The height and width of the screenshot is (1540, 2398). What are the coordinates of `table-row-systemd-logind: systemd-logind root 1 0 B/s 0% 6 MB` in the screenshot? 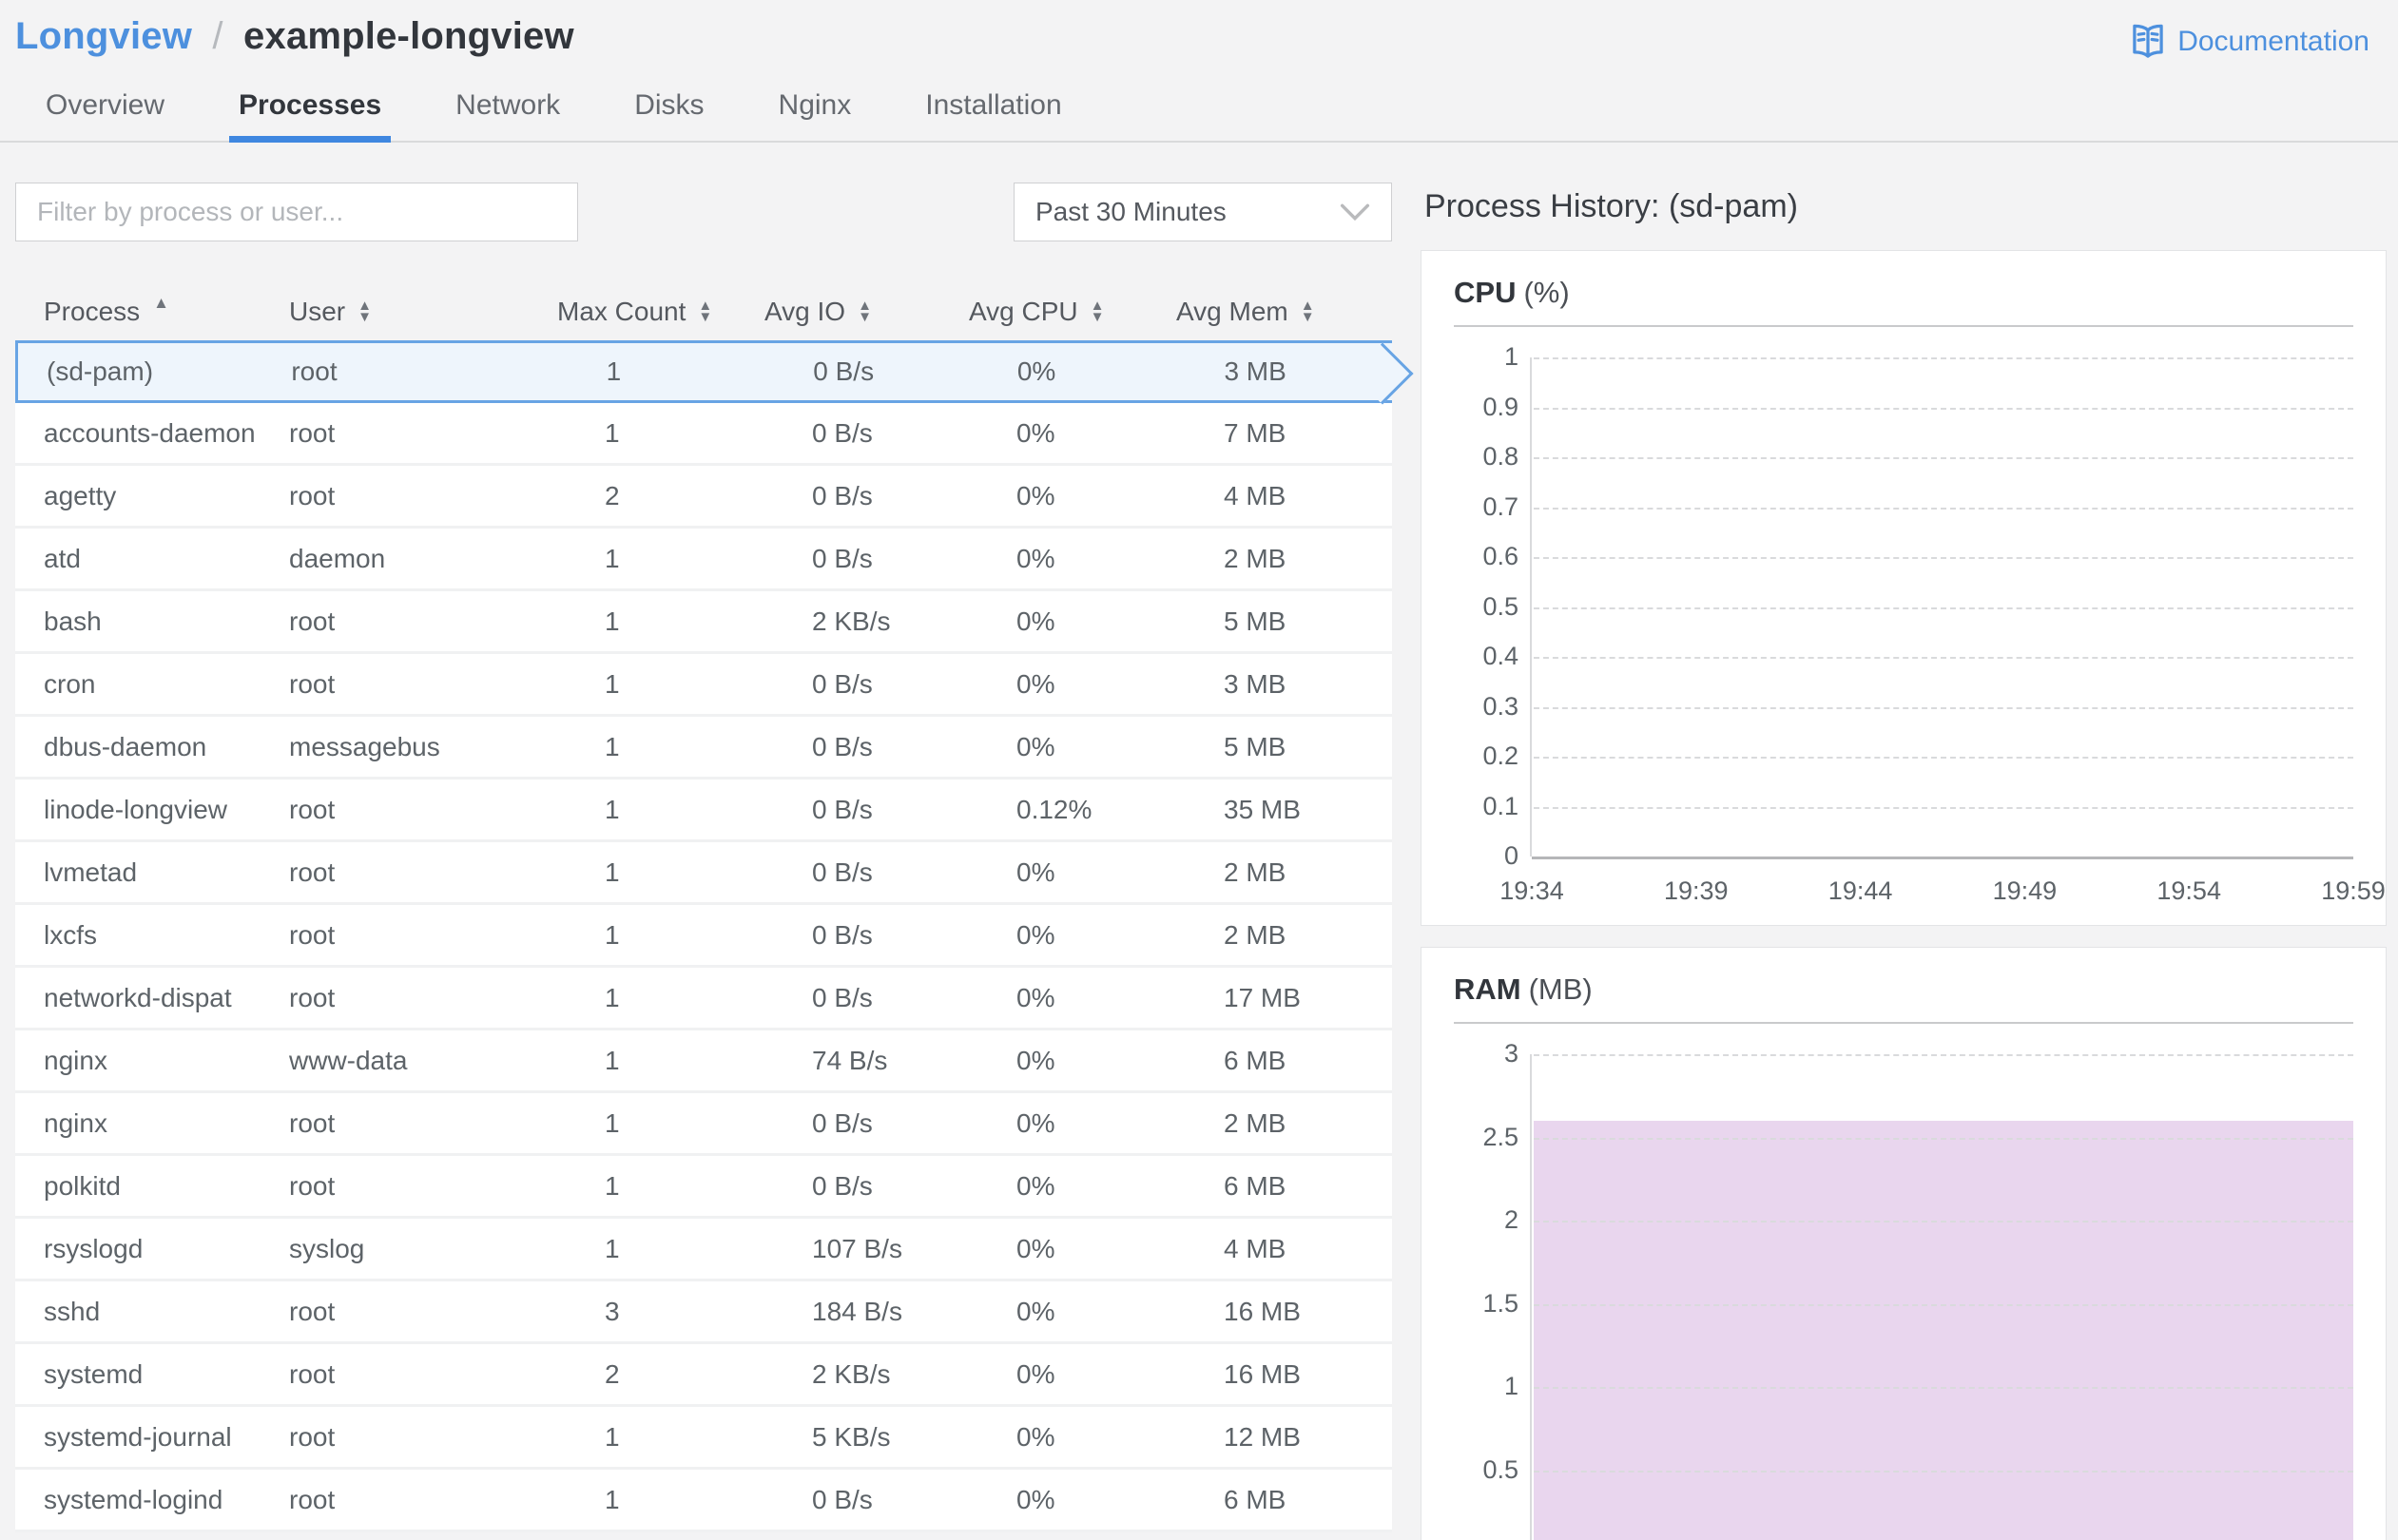 It's located at (703, 1501).